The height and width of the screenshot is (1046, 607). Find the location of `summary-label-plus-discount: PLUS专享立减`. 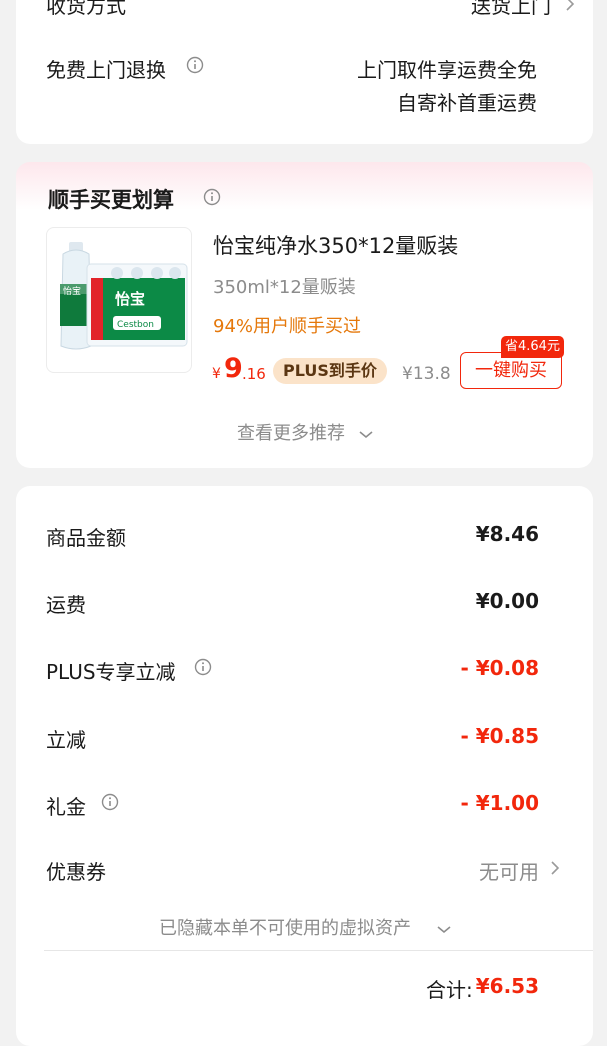

summary-label-plus-discount: PLUS专享立减 is located at coordinates (111, 672).